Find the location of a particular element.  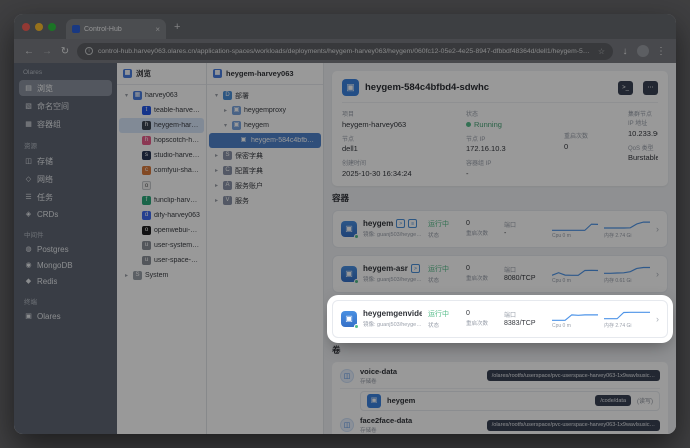

field-label: 节点 is located at coordinates (348, 139).